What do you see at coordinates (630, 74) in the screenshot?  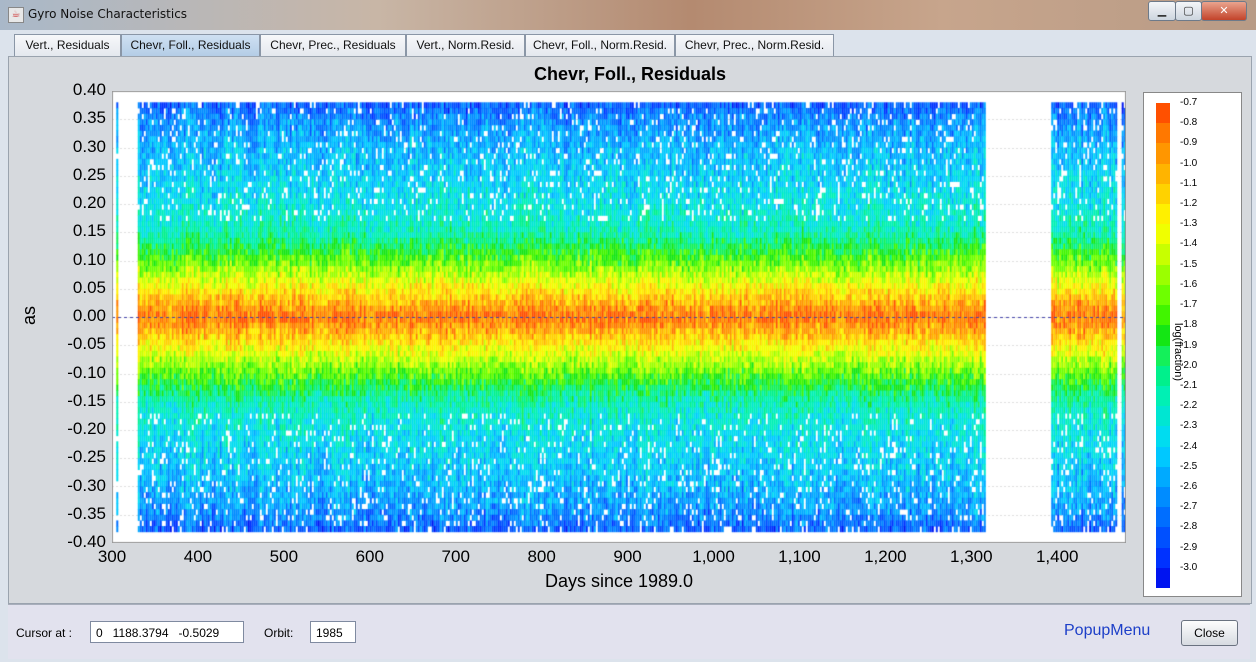 I see `chart-title: Chevr, Foll., Residuals` at bounding box center [630, 74].